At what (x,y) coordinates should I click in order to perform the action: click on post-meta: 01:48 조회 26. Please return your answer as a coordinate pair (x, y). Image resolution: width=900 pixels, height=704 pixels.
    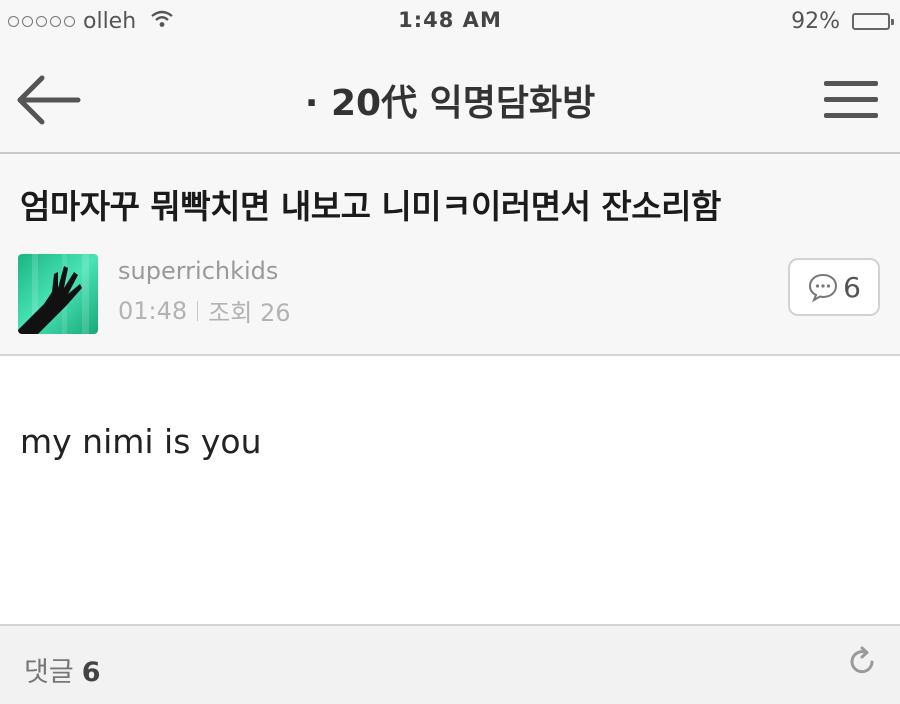
    Looking at the image, I should click on (204, 310).